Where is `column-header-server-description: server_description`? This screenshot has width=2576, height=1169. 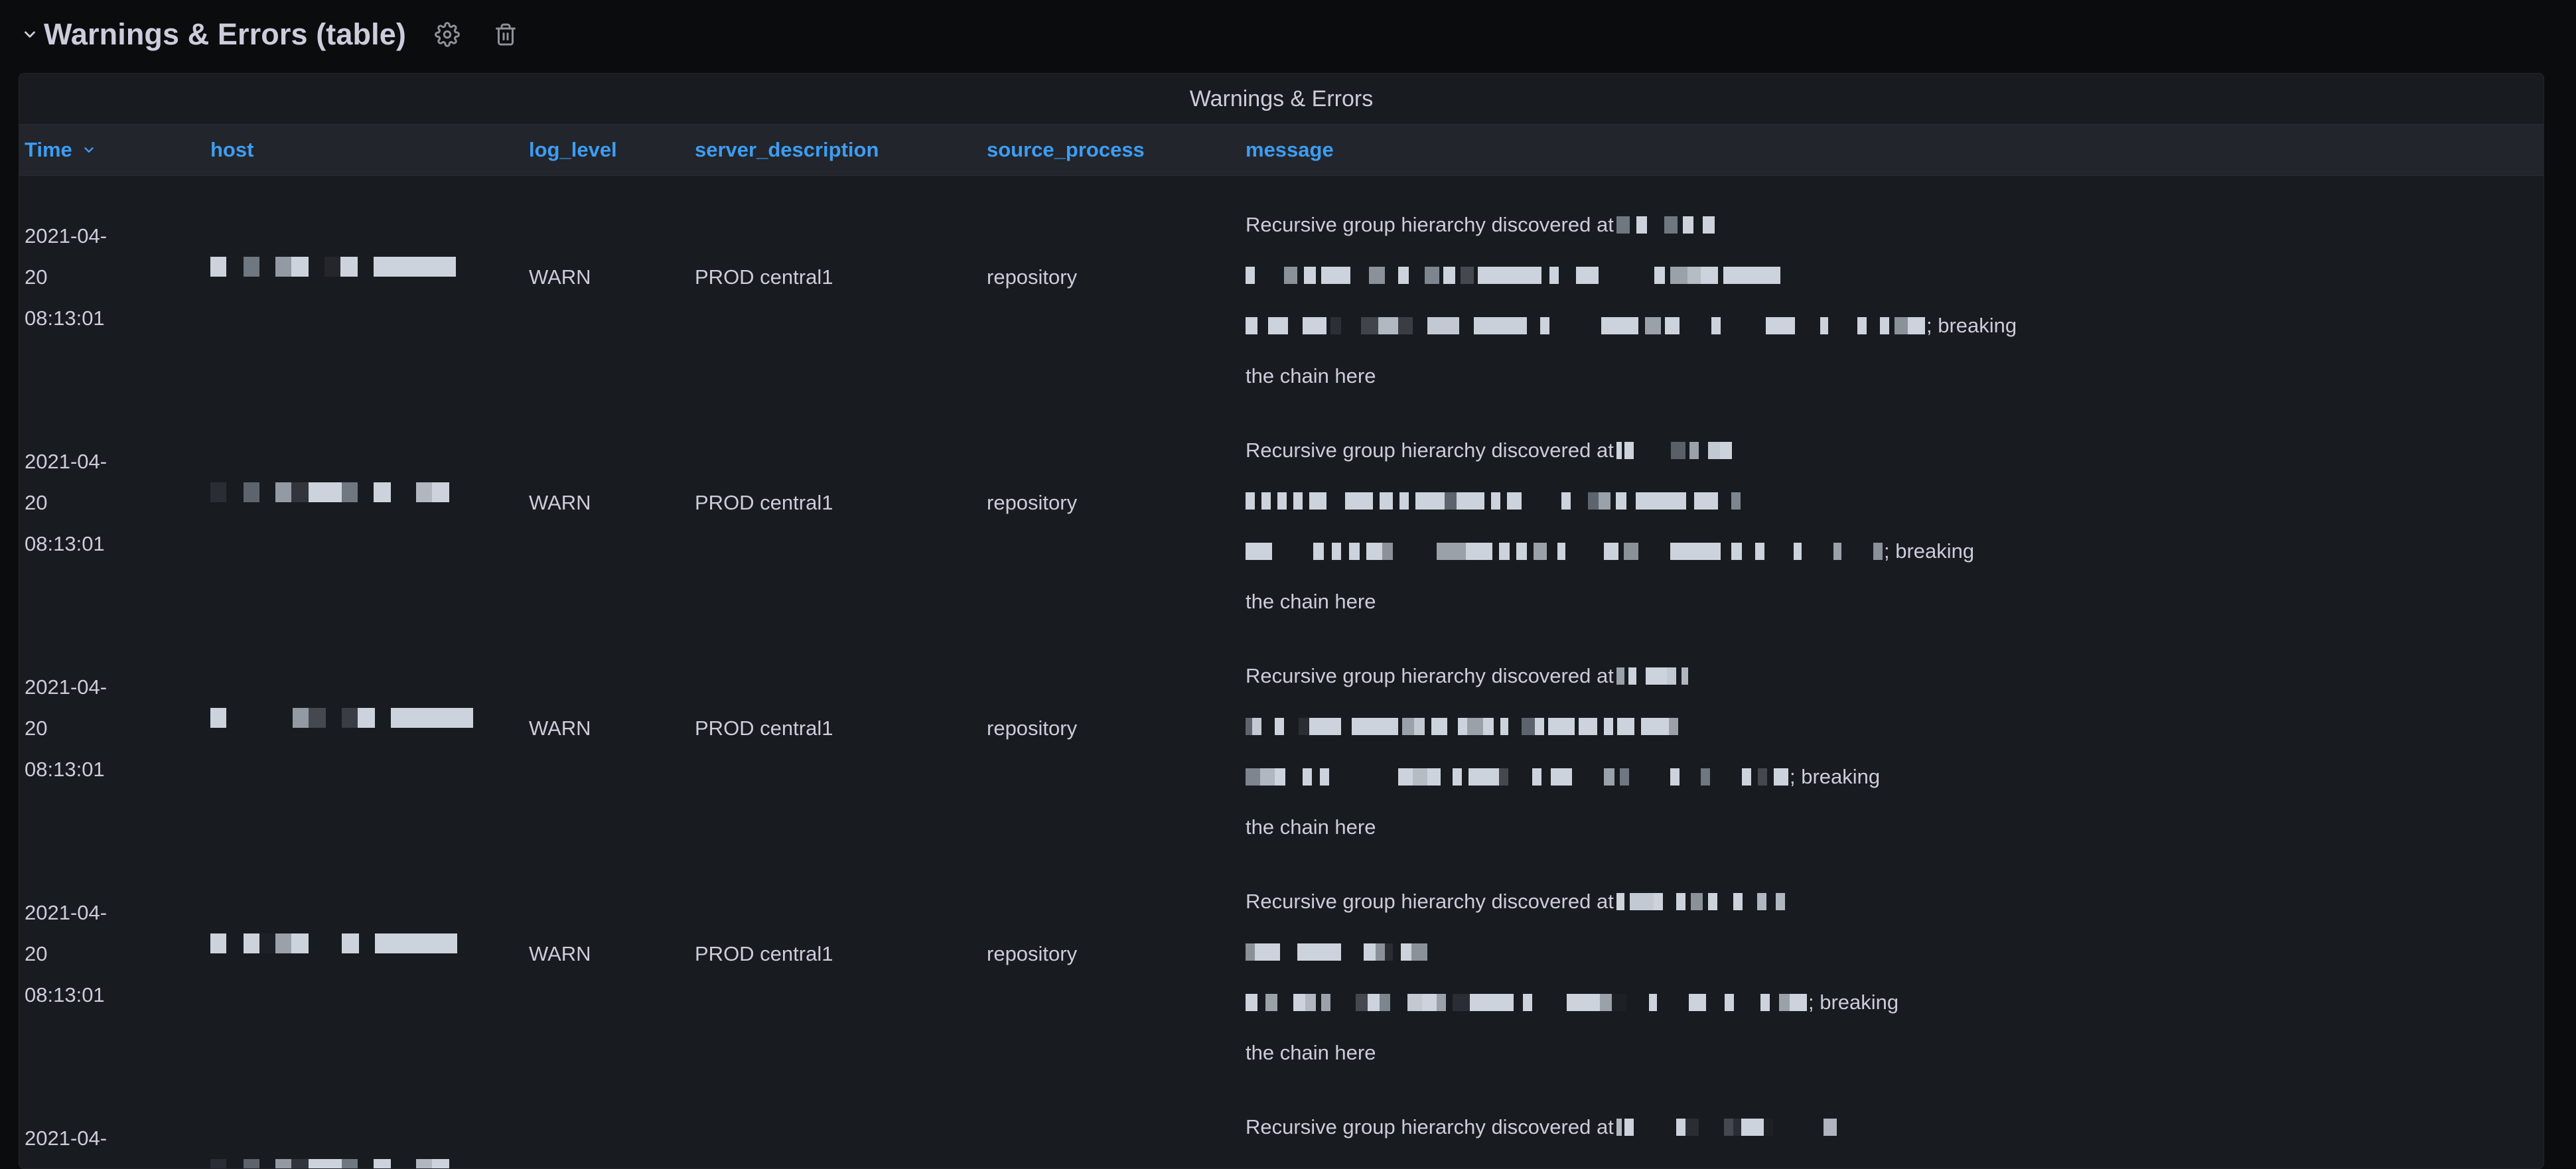 column-header-server-description: server_description is located at coordinates (835, 150).